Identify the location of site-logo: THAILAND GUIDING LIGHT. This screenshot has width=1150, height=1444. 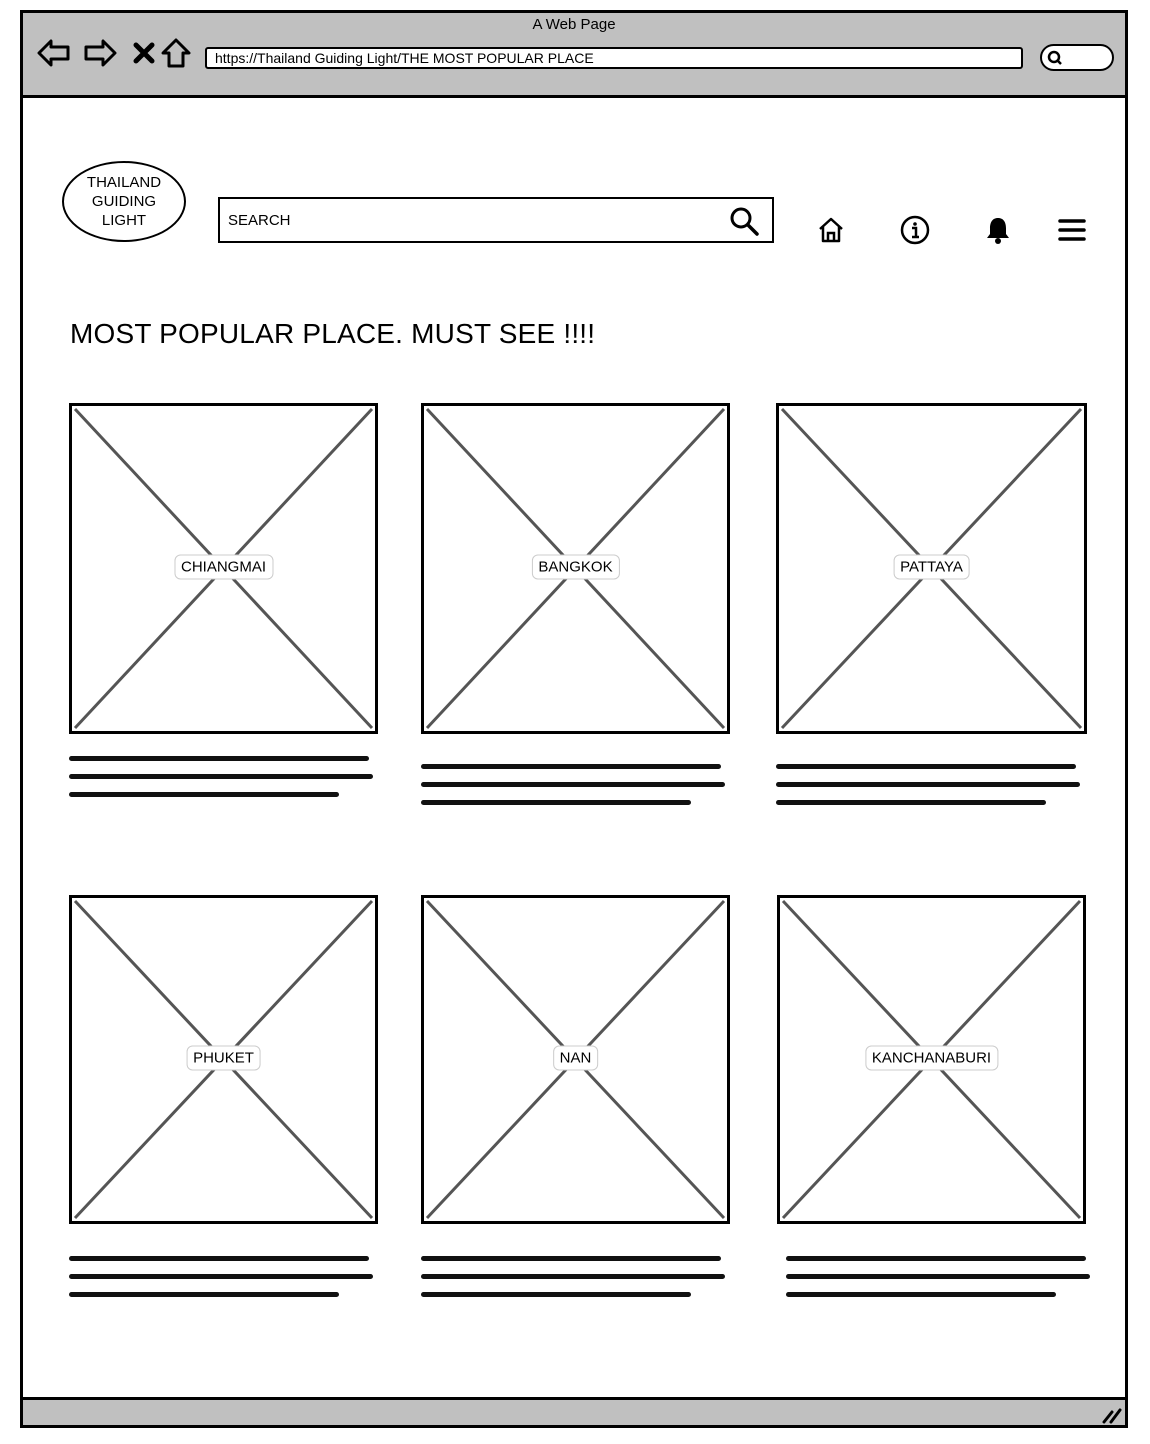
(124, 201).